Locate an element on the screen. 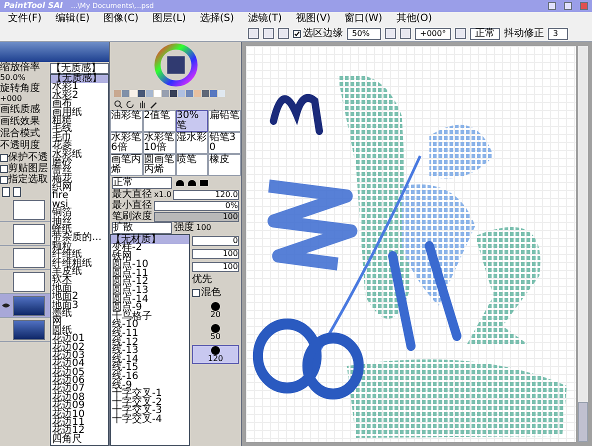 The width and height of the screenshot is (592, 446). texture-option: 地面2 is located at coordinates (79, 297).